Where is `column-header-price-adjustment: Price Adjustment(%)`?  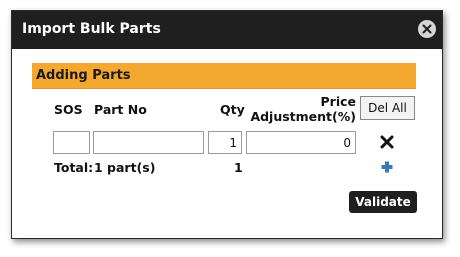 column-header-price-adjustment: Price Adjustment(%) is located at coordinates (302, 109).